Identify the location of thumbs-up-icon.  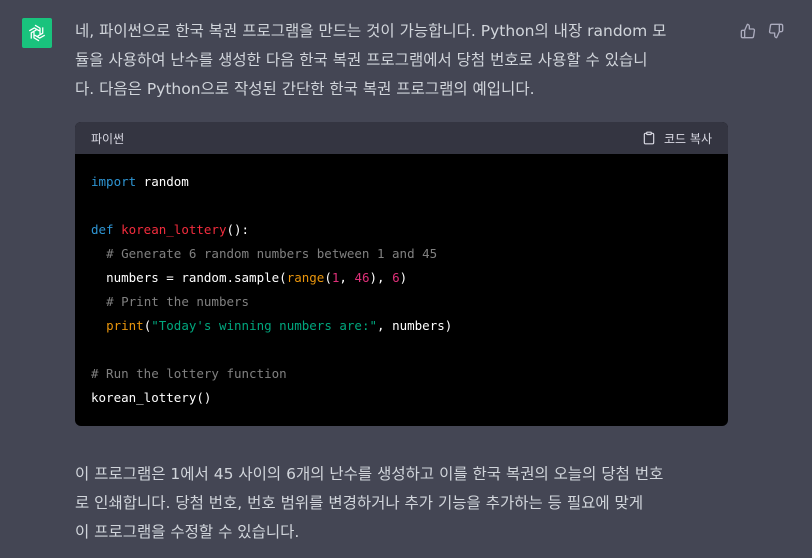
(748, 31).